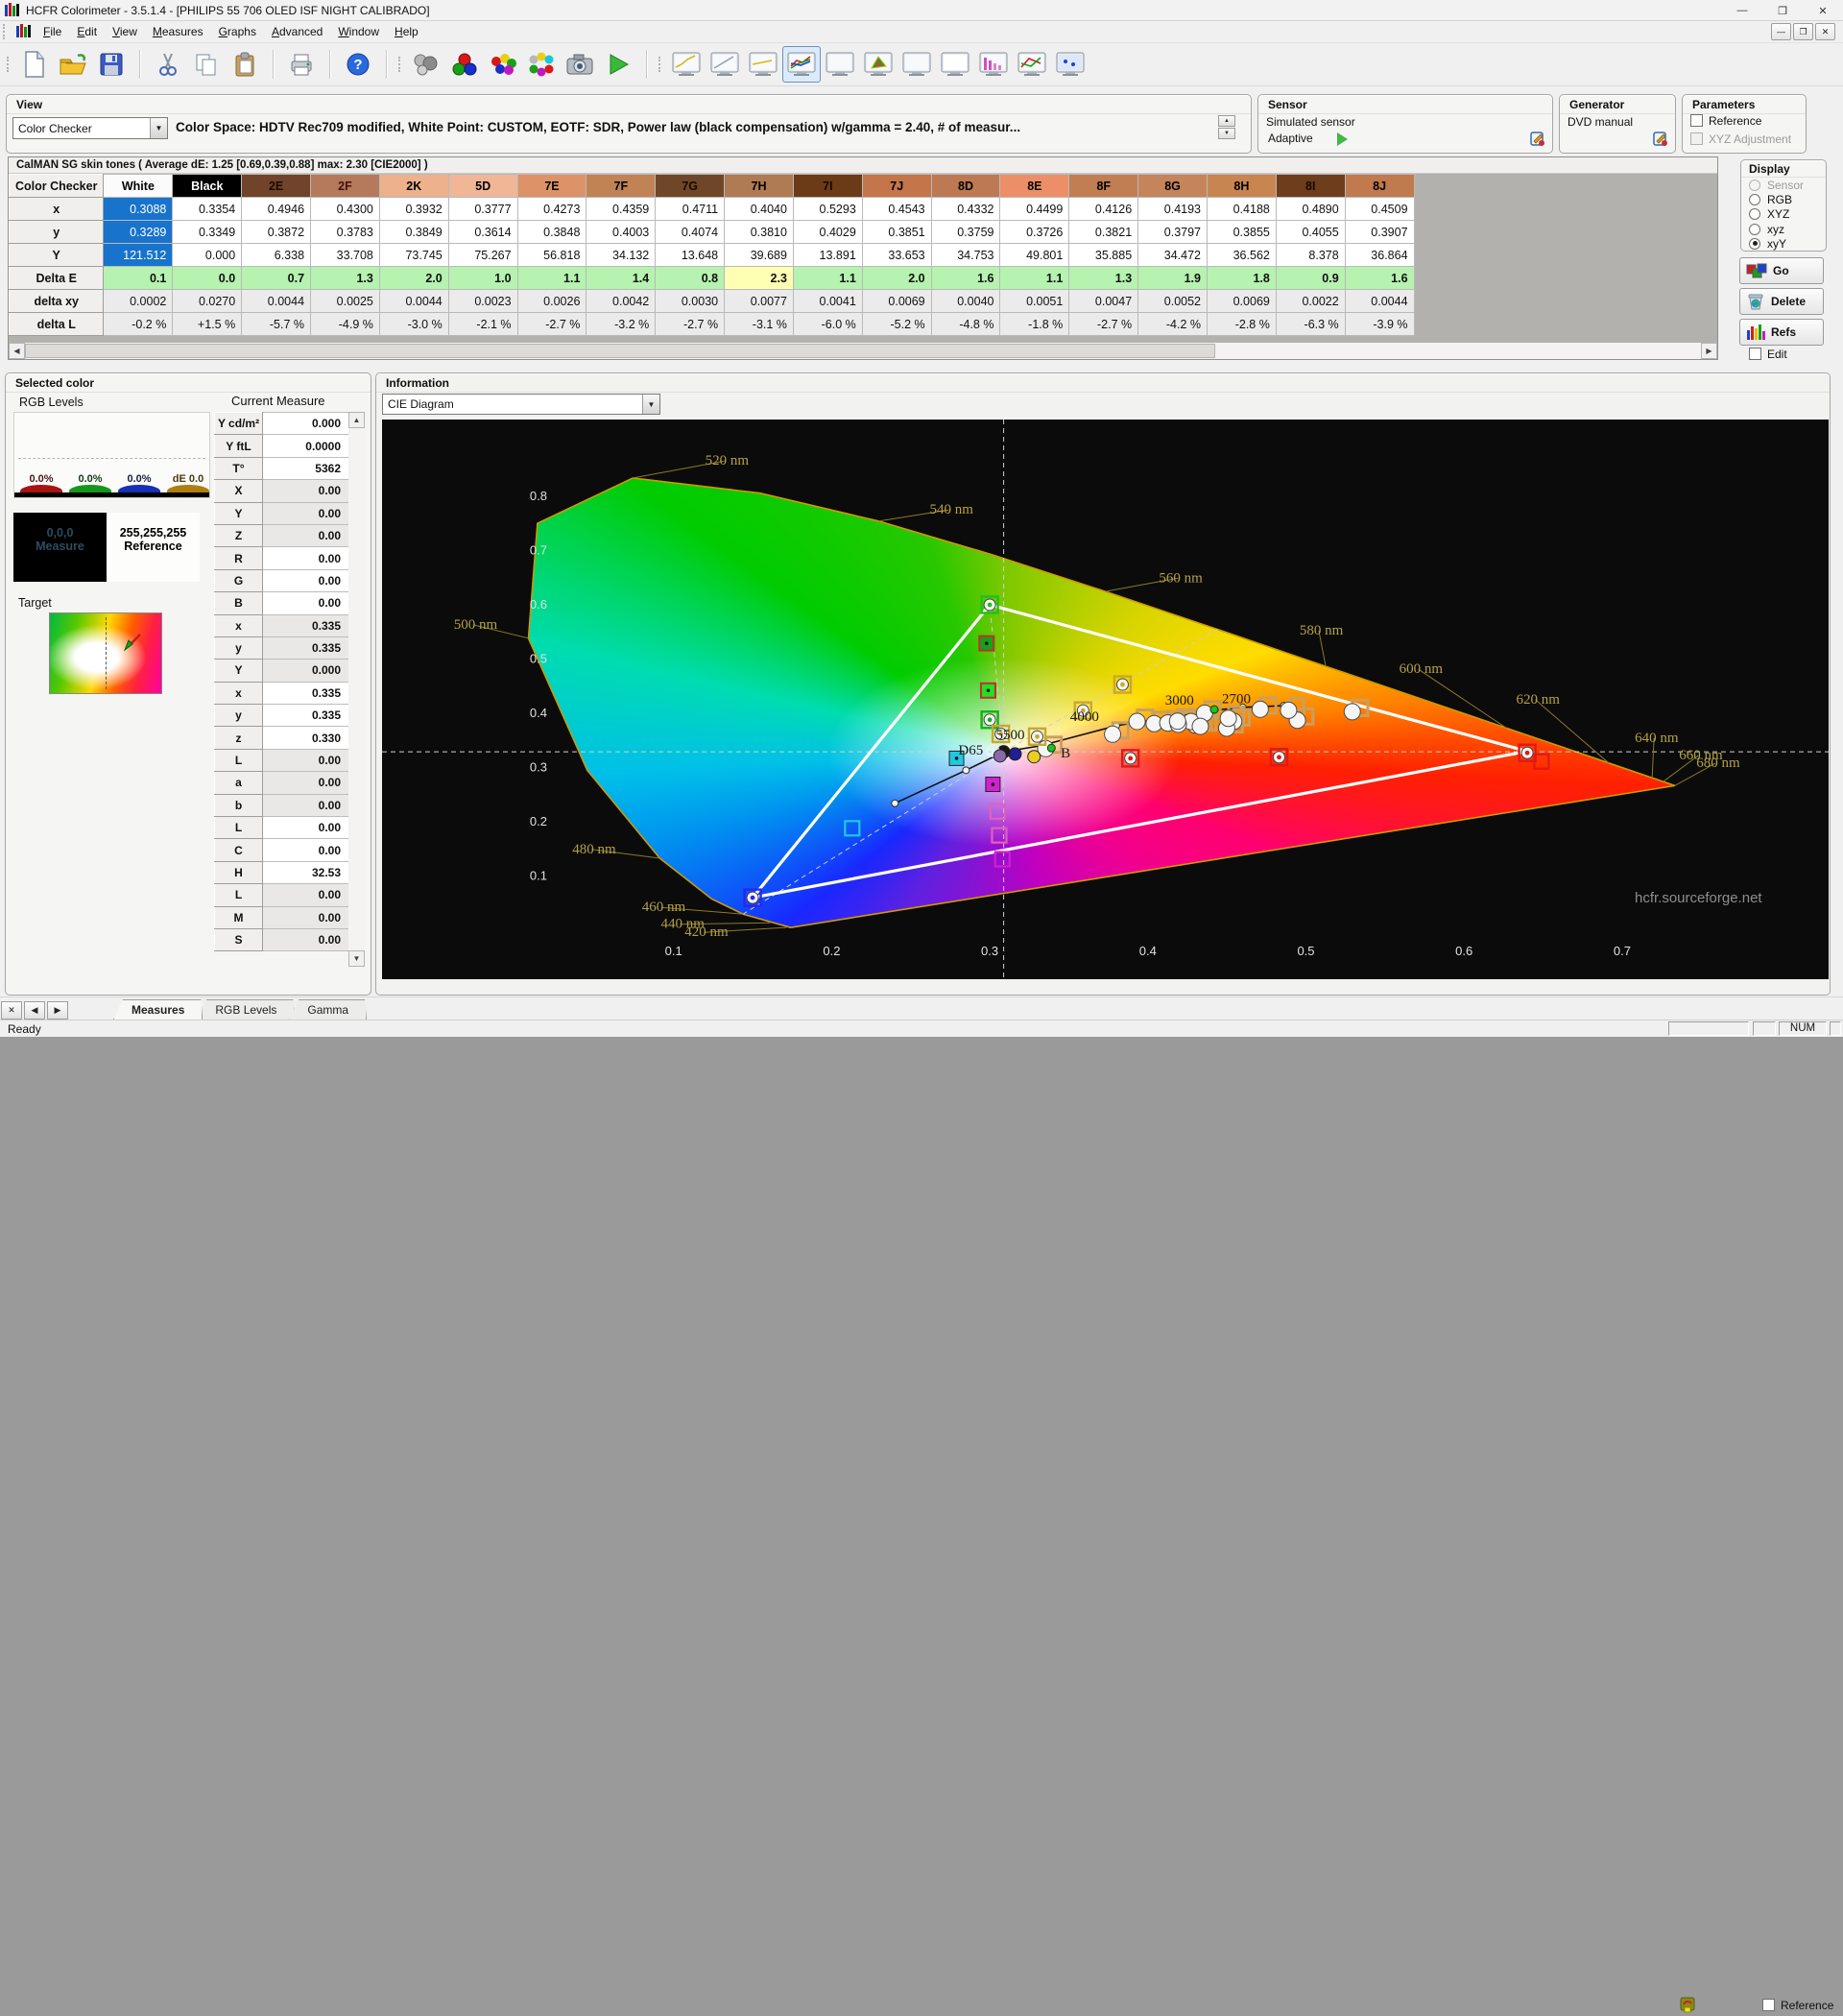  I want to click on cell-Black-deltaL: +1.5 %, so click(207, 324).